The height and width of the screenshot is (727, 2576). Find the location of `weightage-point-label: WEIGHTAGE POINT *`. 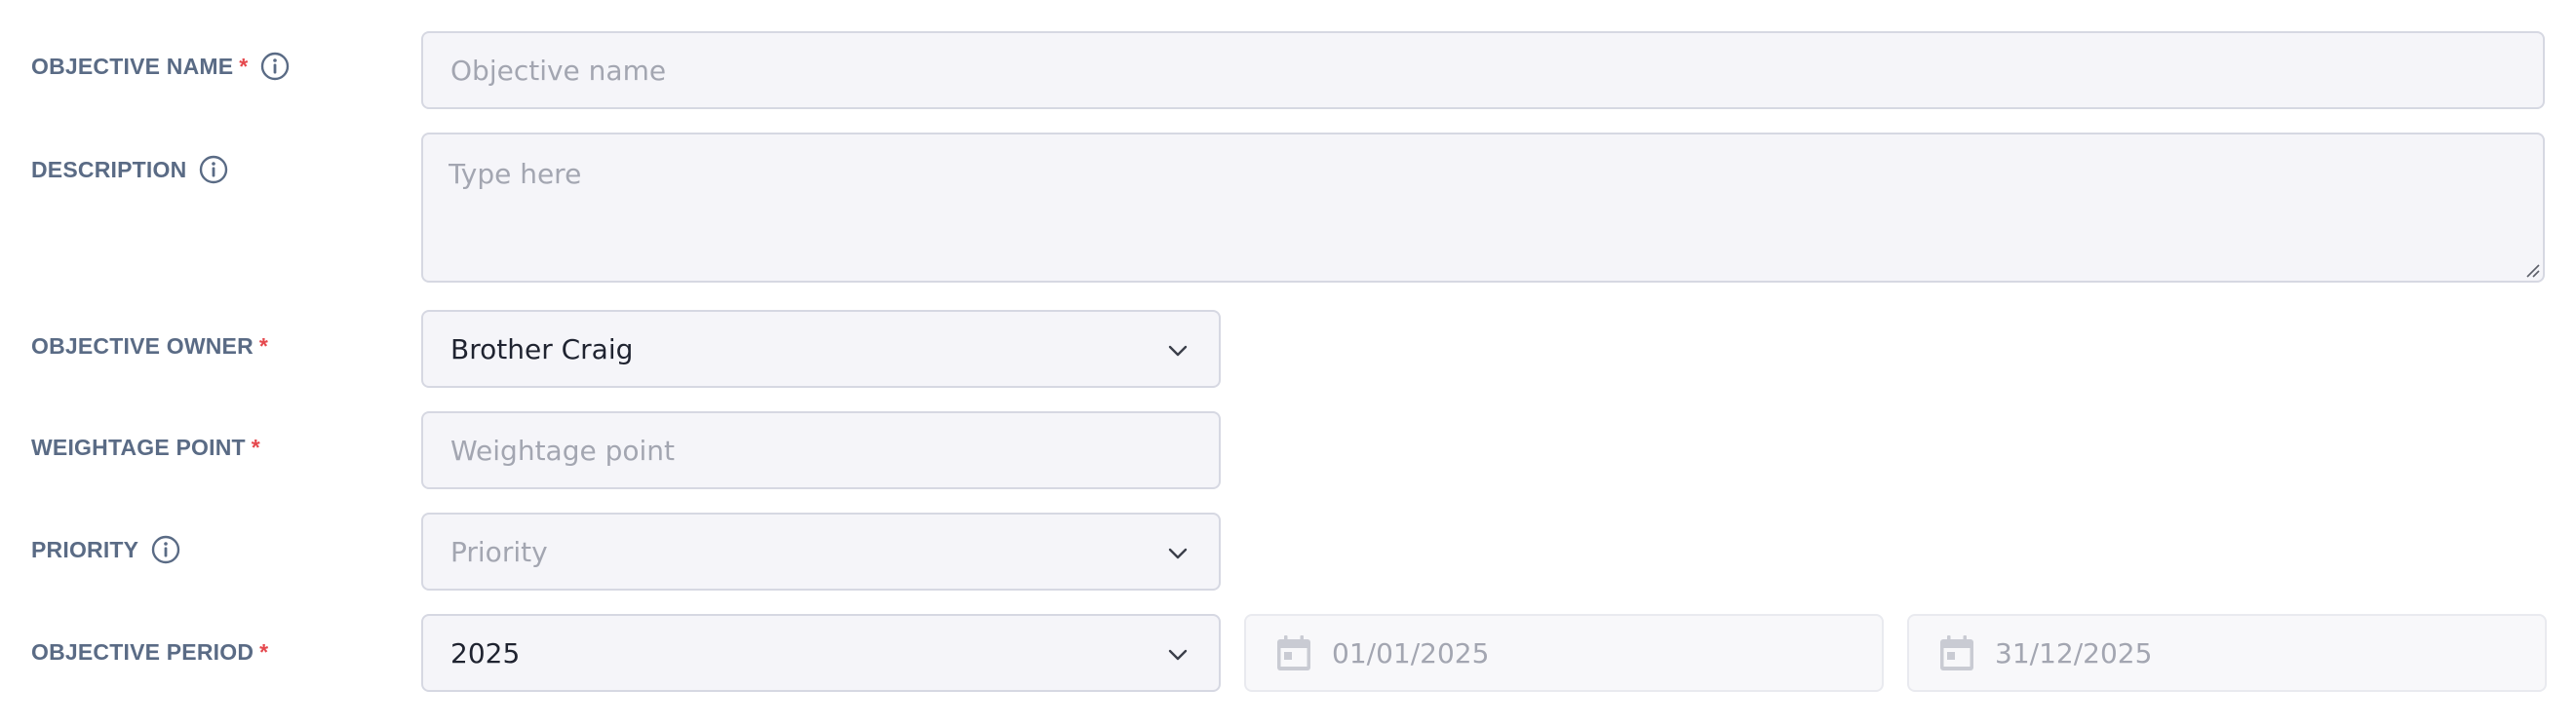

weightage-point-label: WEIGHTAGE POINT * is located at coordinates (145, 448).